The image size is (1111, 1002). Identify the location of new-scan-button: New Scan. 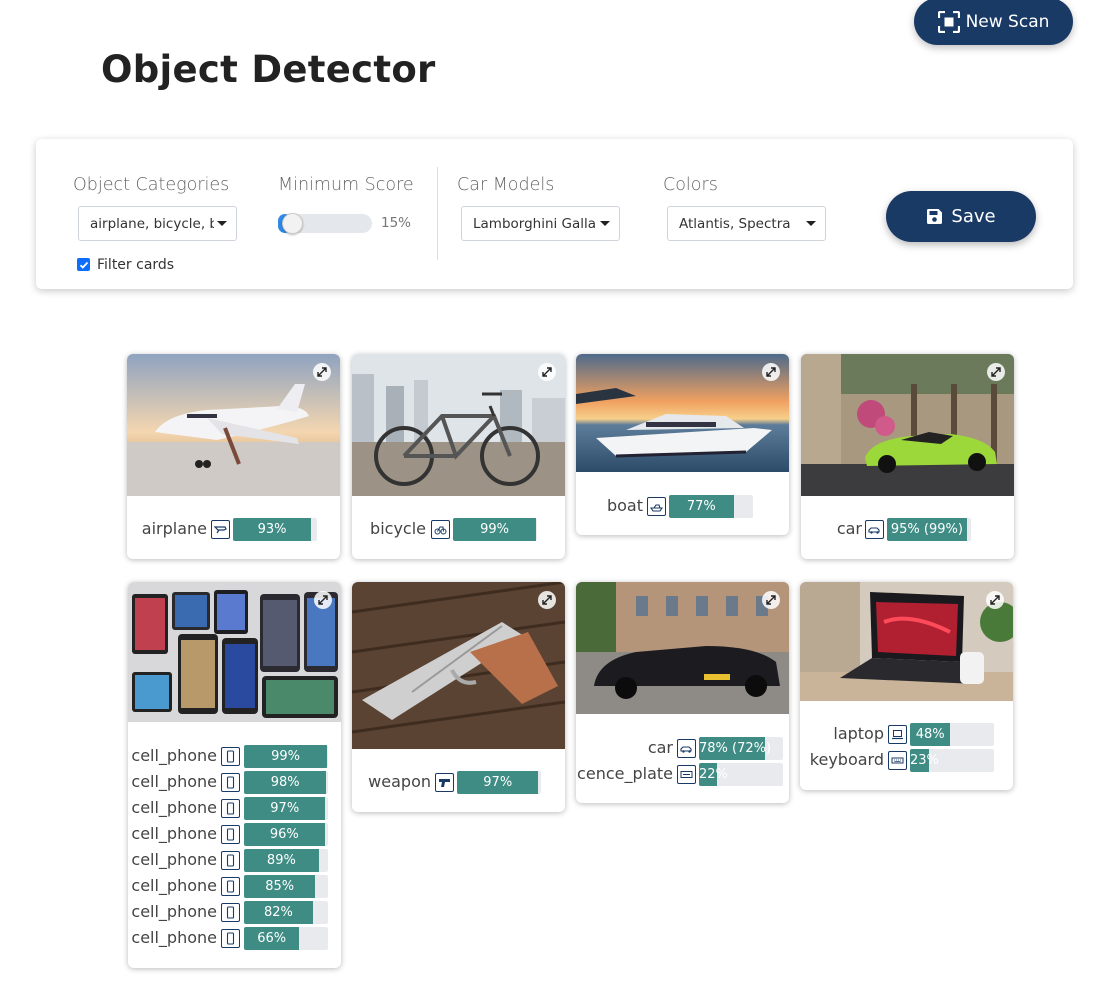
(993, 22).